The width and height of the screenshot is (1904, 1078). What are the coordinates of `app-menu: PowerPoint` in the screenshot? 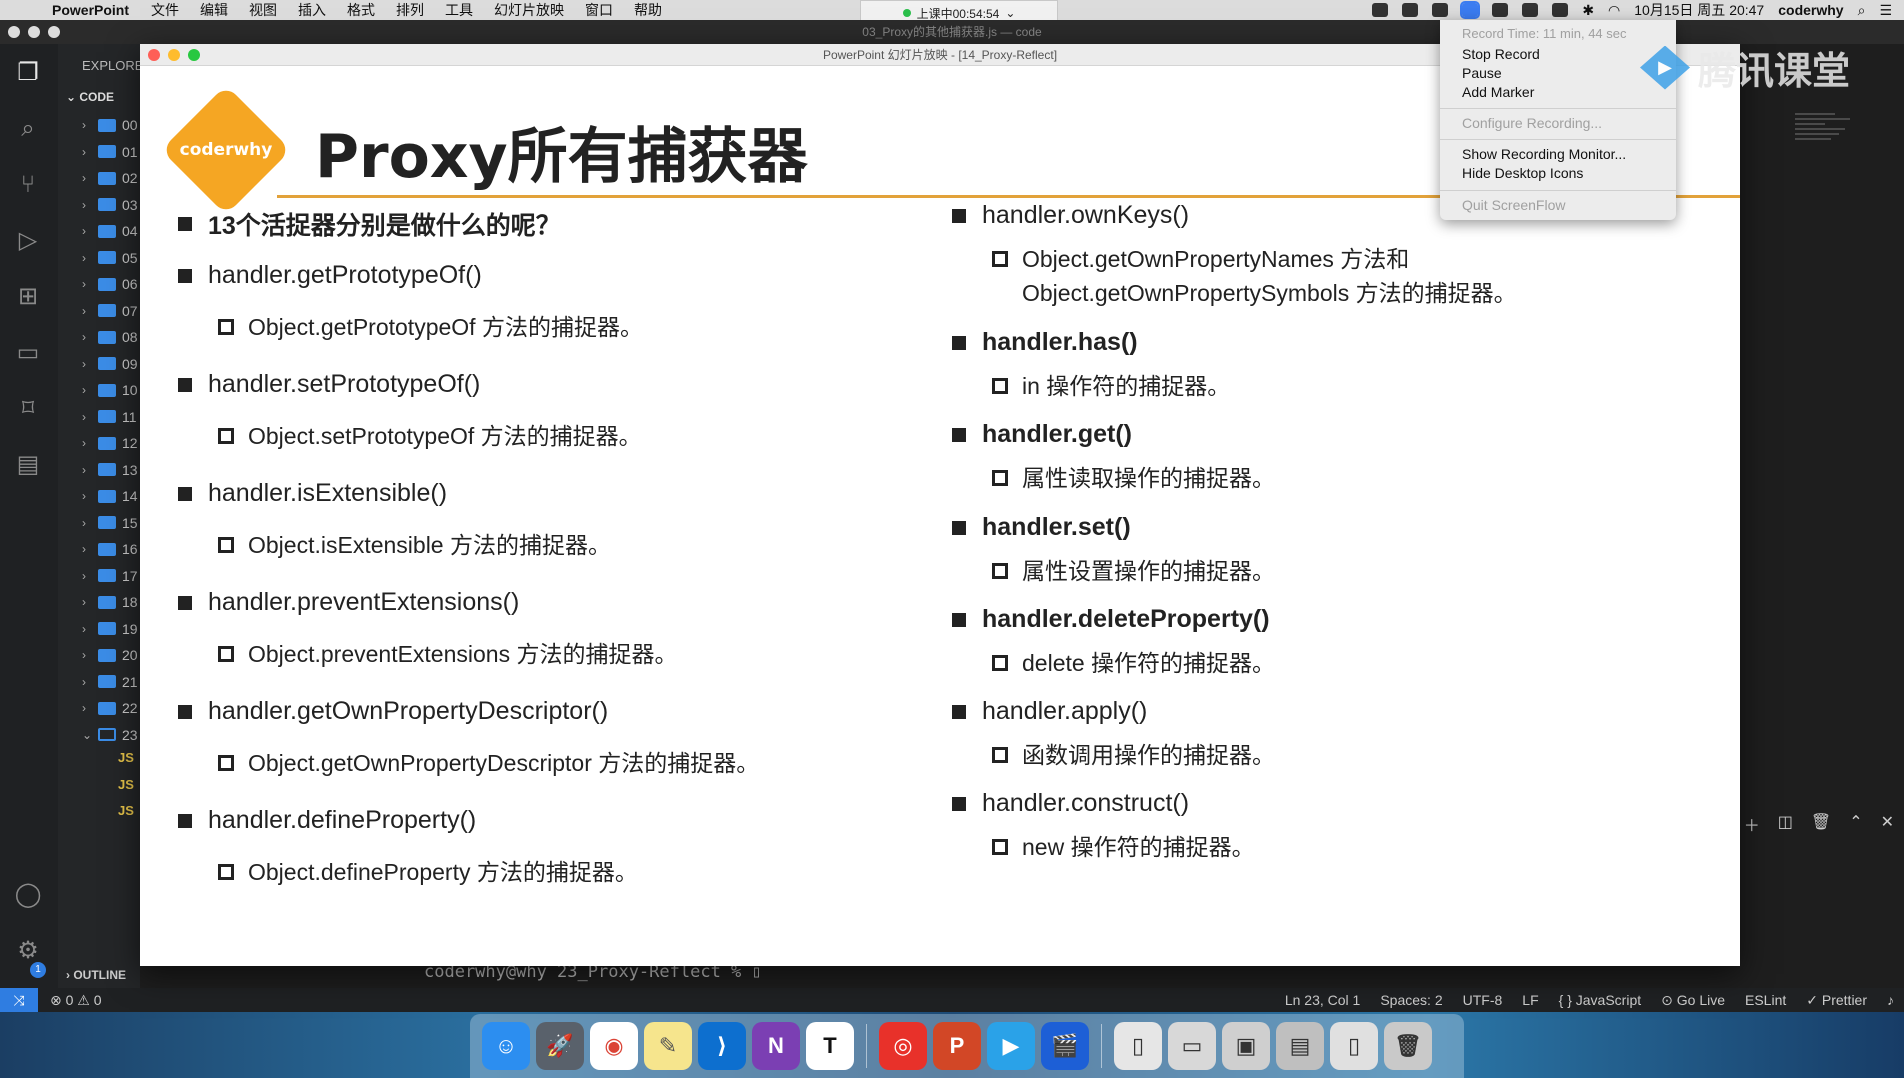 It's located at (90, 10).